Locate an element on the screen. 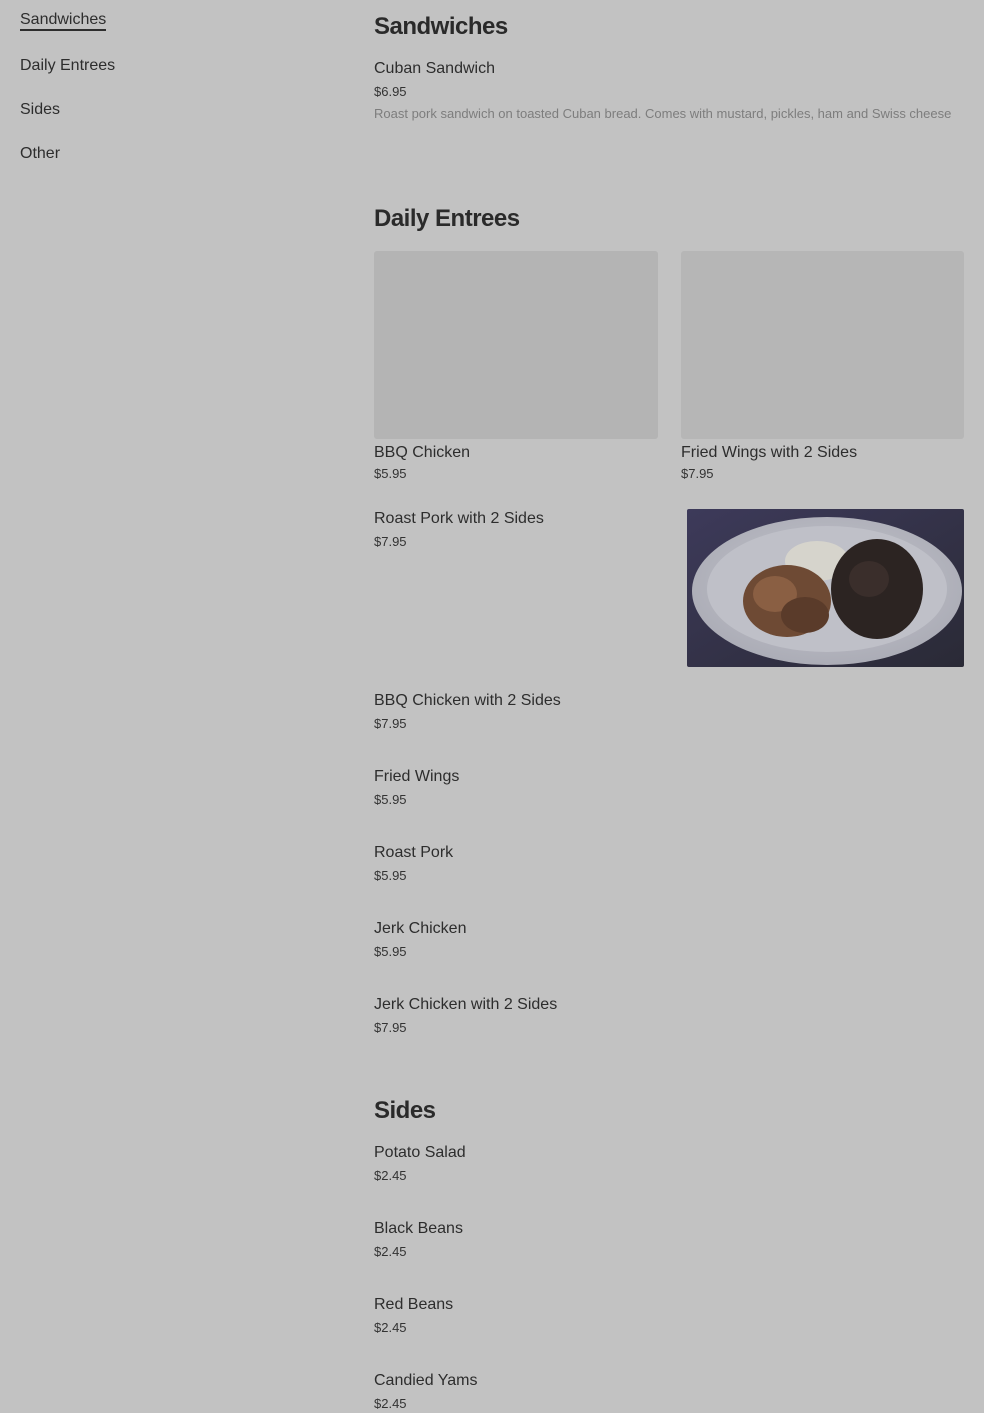 The image size is (984, 1413). section-title-daily-entrees: Daily Entrees is located at coordinates (447, 218).